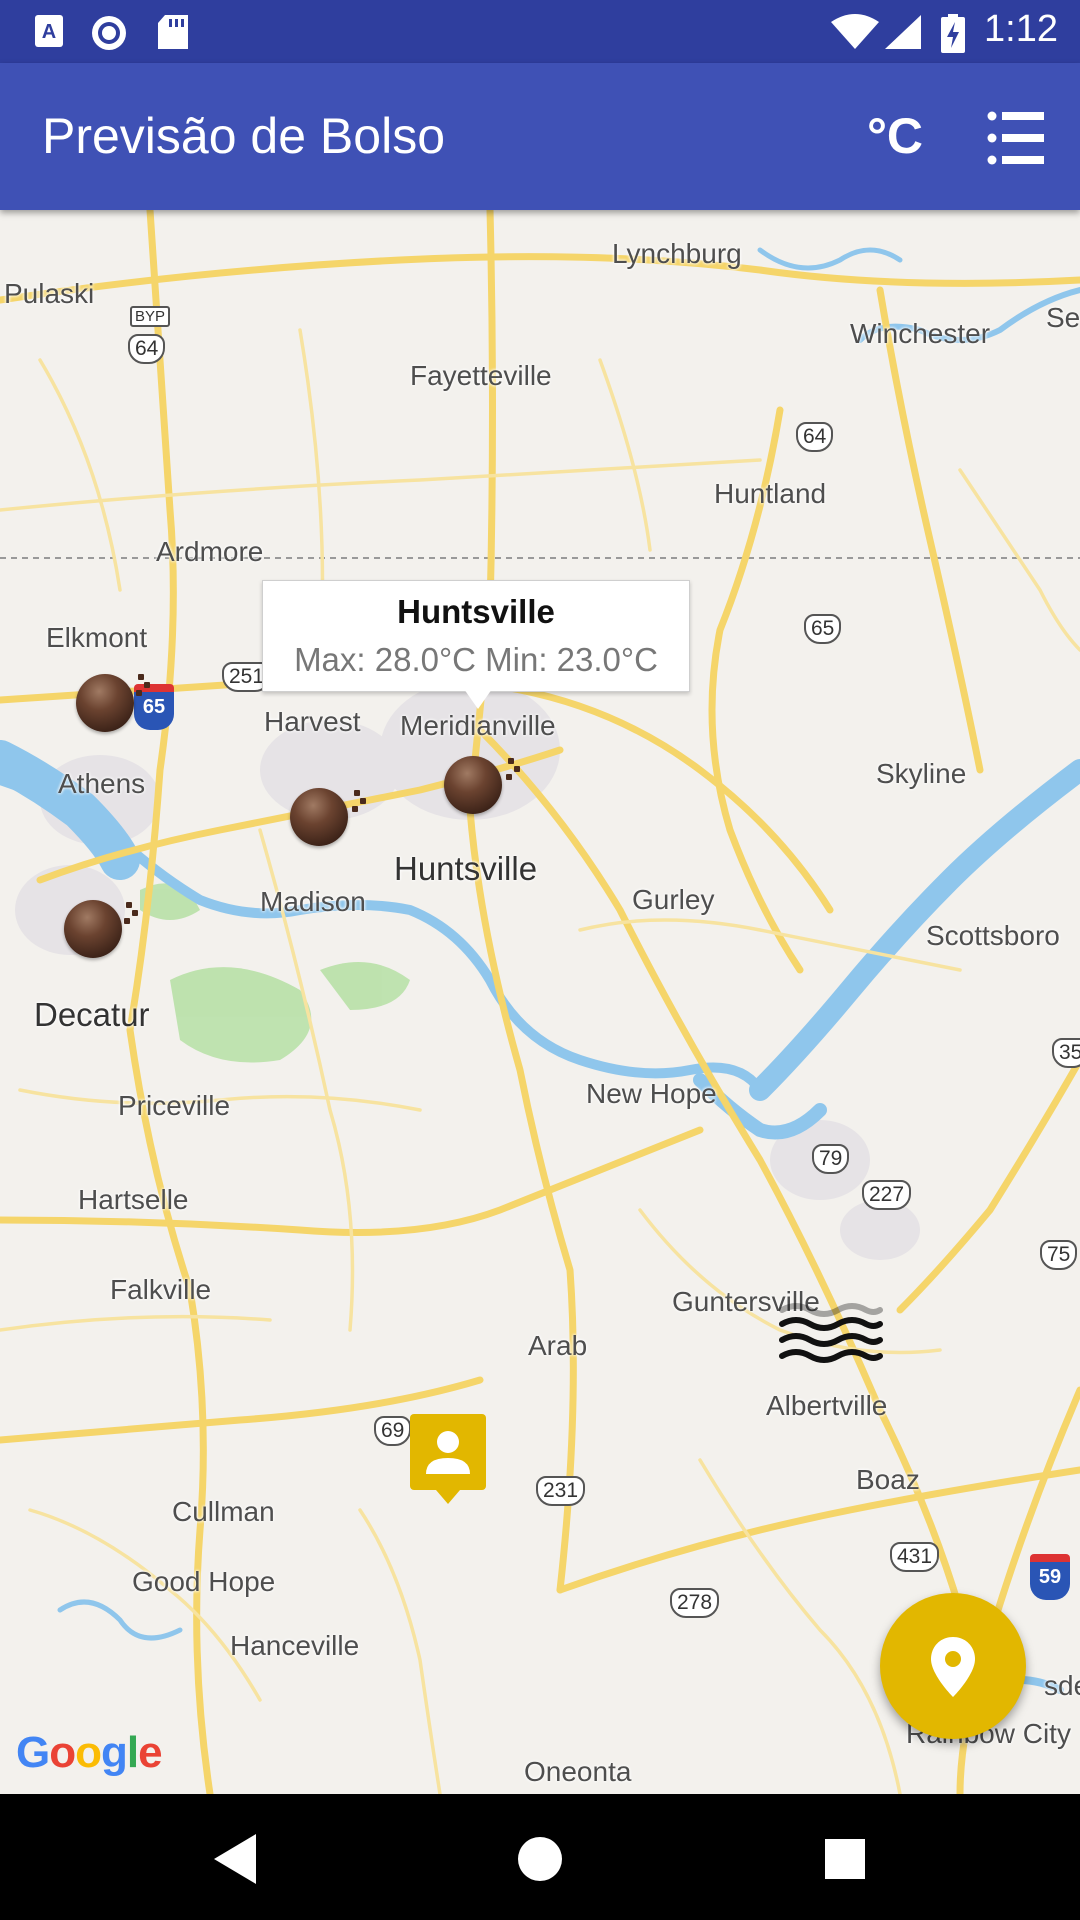 The image size is (1080, 1920). I want to click on place-label: Gurley, so click(673, 899).